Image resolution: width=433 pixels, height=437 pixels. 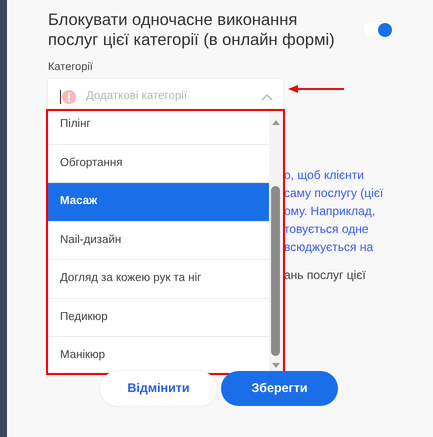 What do you see at coordinates (160, 202) in the screenshot?
I see `dropdown-option: Масаж` at bounding box center [160, 202].